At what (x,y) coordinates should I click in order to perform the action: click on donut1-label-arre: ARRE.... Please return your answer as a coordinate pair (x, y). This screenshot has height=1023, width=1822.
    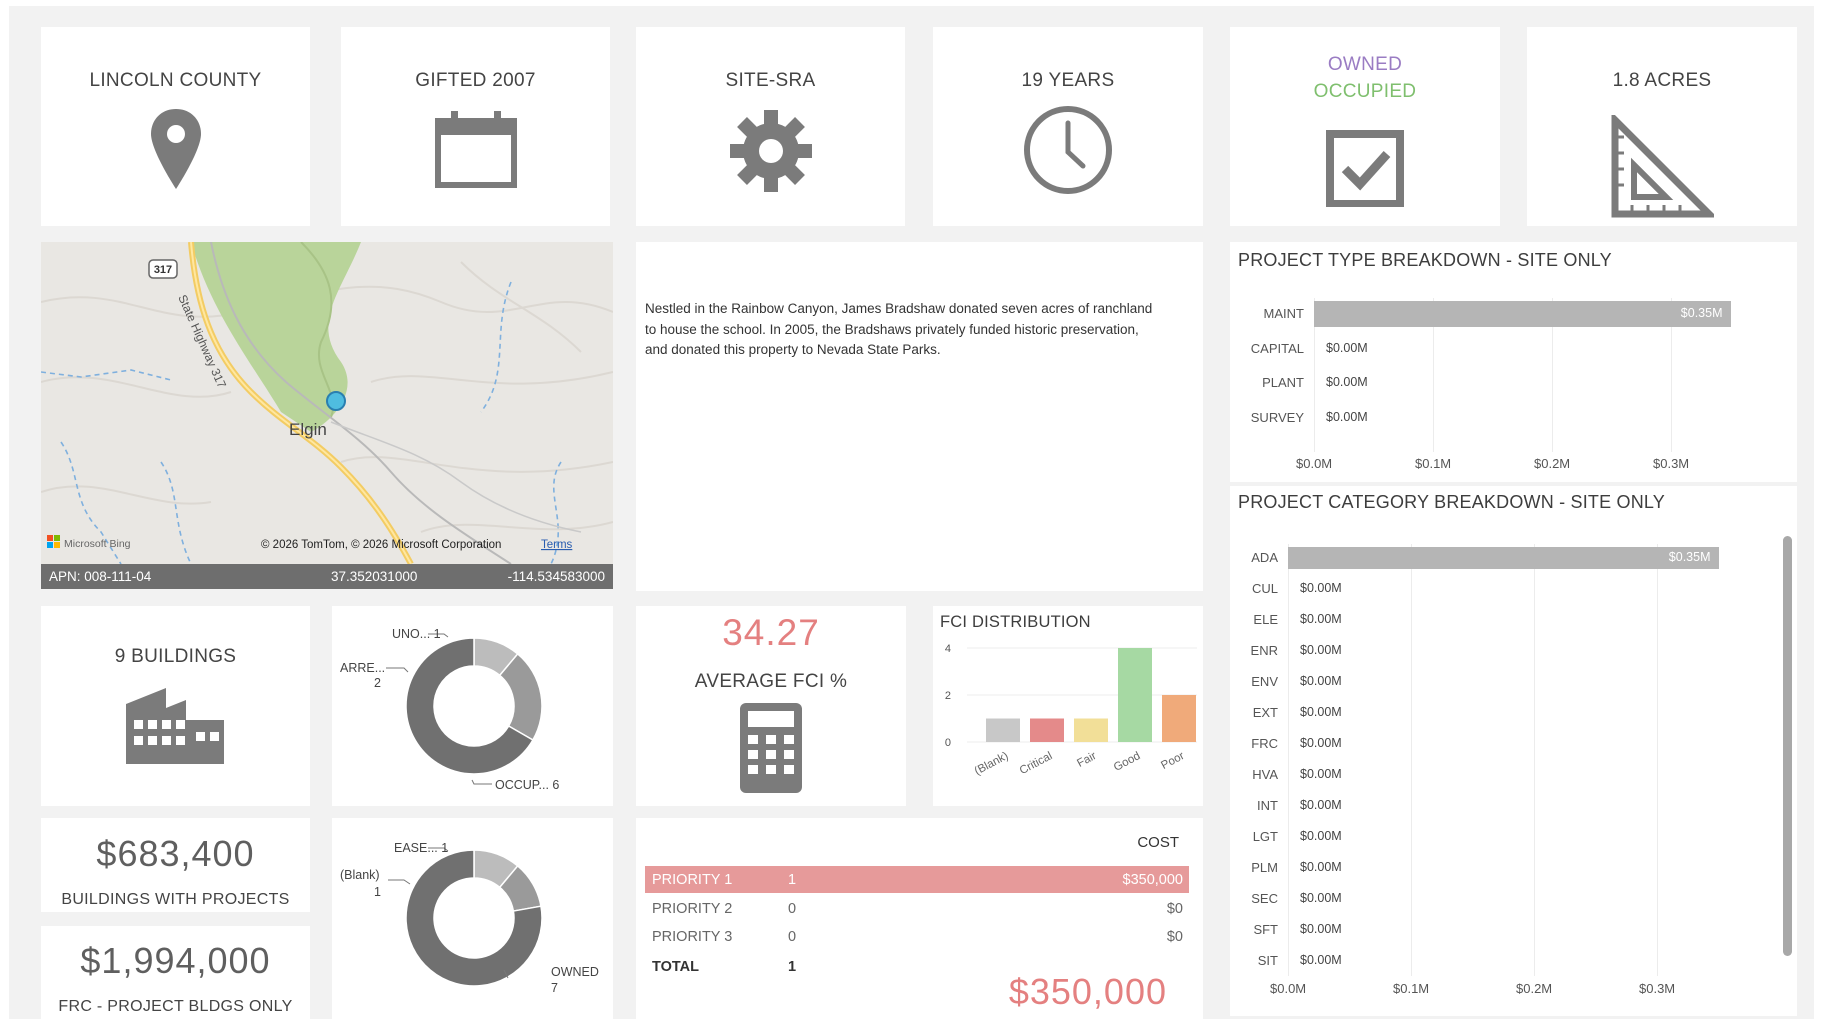
    Looking at the image, I should click on (363, 668).